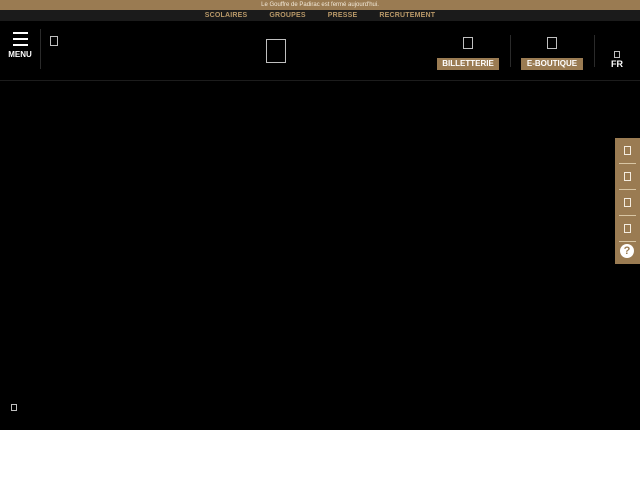  What do you see at coordinates (320, 455) in the screenshot?
I see `page-below-fold` at bounding box center [320, 455].